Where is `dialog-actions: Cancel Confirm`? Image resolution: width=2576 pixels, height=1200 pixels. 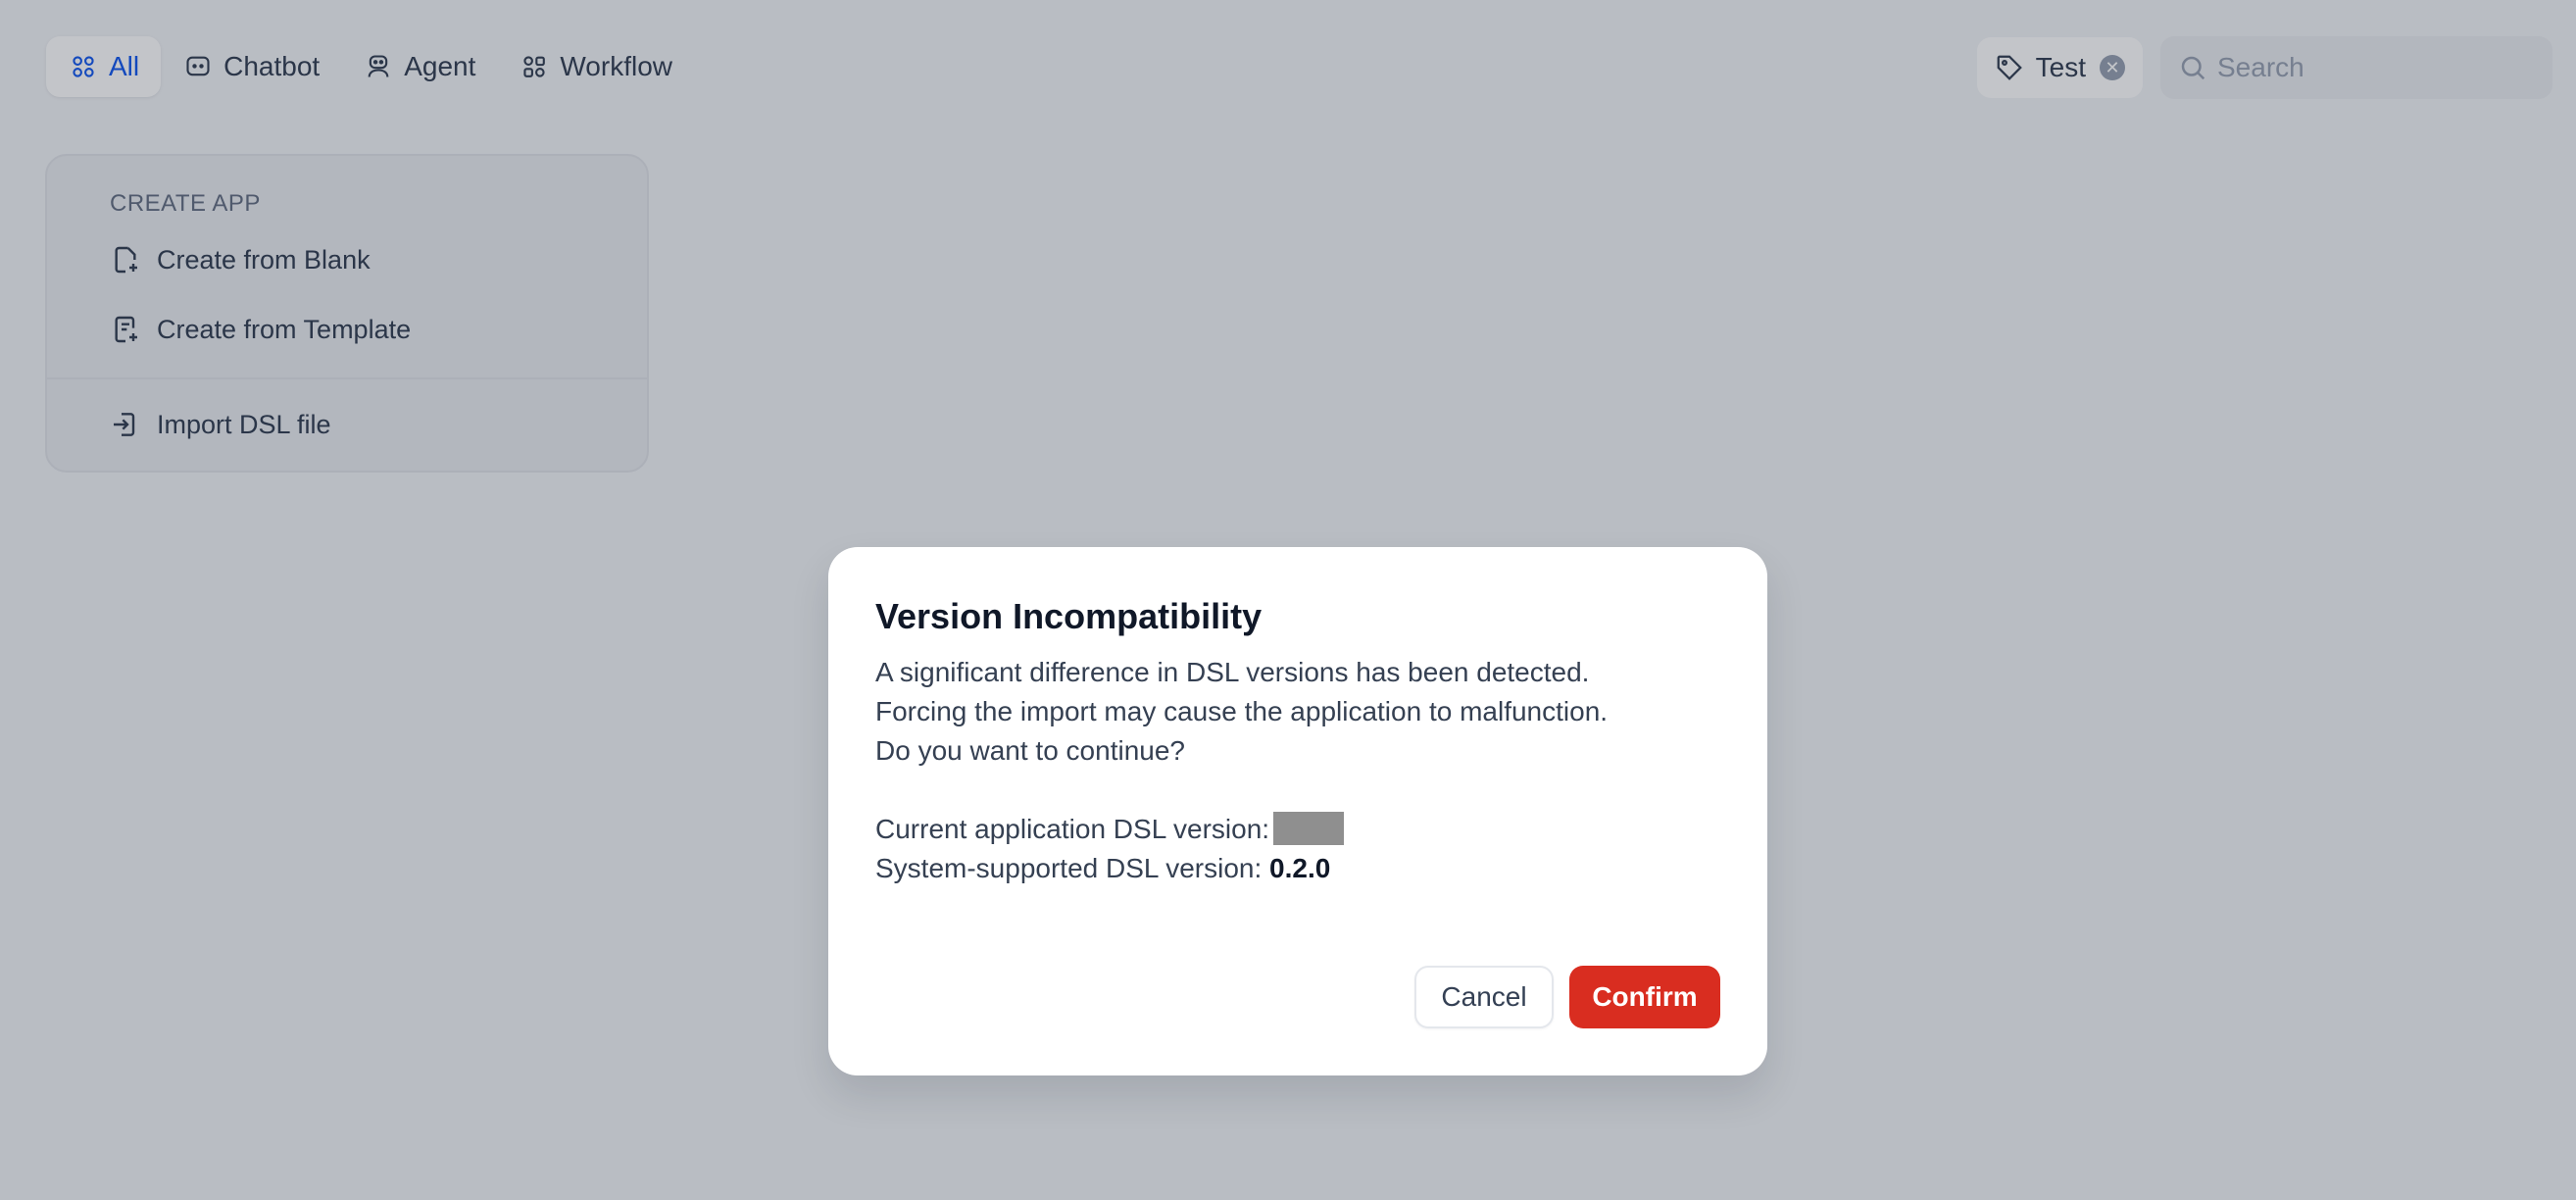 dialog-actions: Cancel Confirm is located at coordinates (1567, 997).